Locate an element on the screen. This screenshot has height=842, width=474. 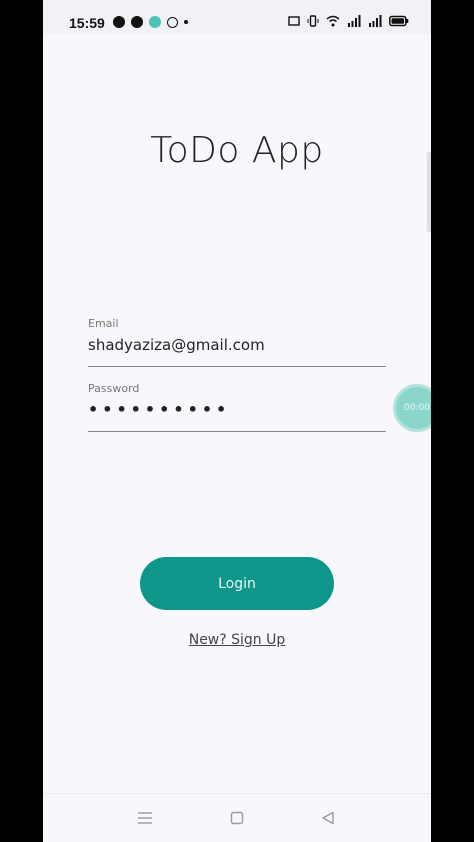
password-field: Password •••••••••• is located at coordinates (237, 407).